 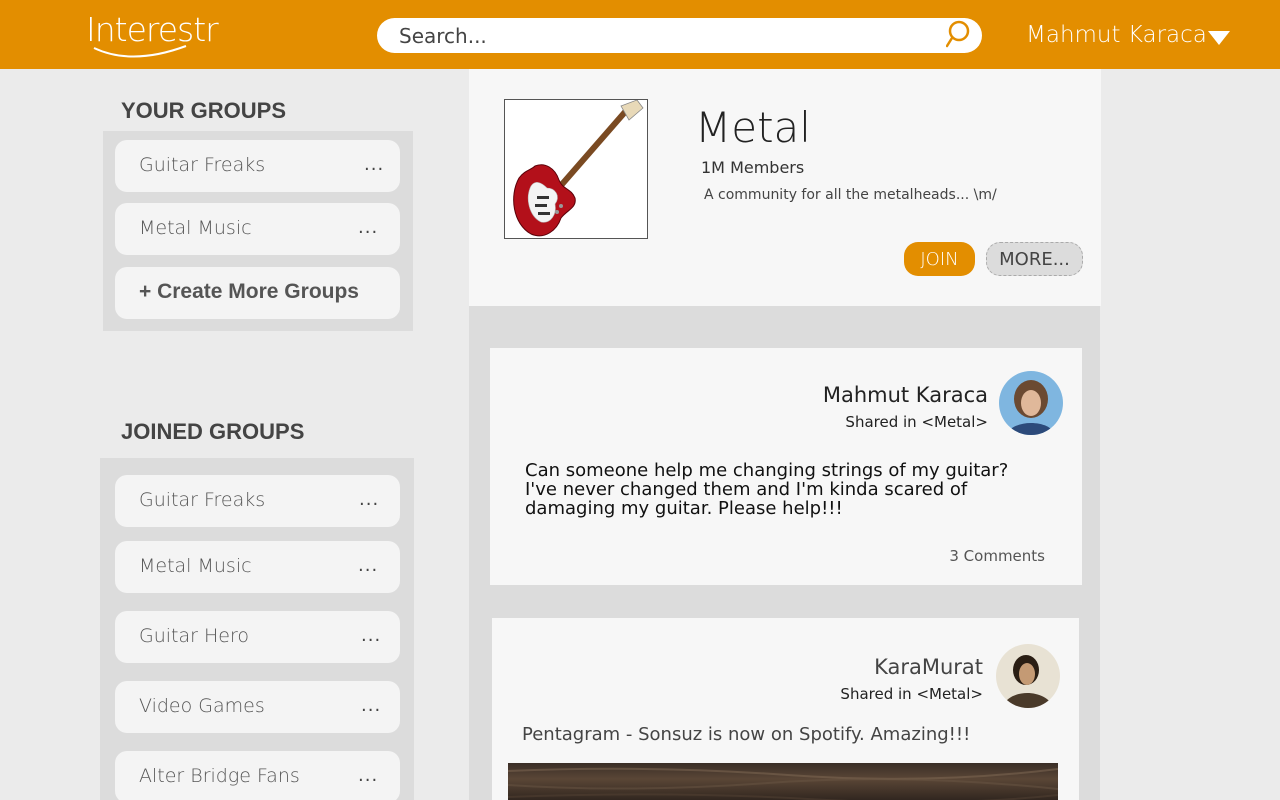 I want to click on group-cover-image, so click(x=576, y=169).